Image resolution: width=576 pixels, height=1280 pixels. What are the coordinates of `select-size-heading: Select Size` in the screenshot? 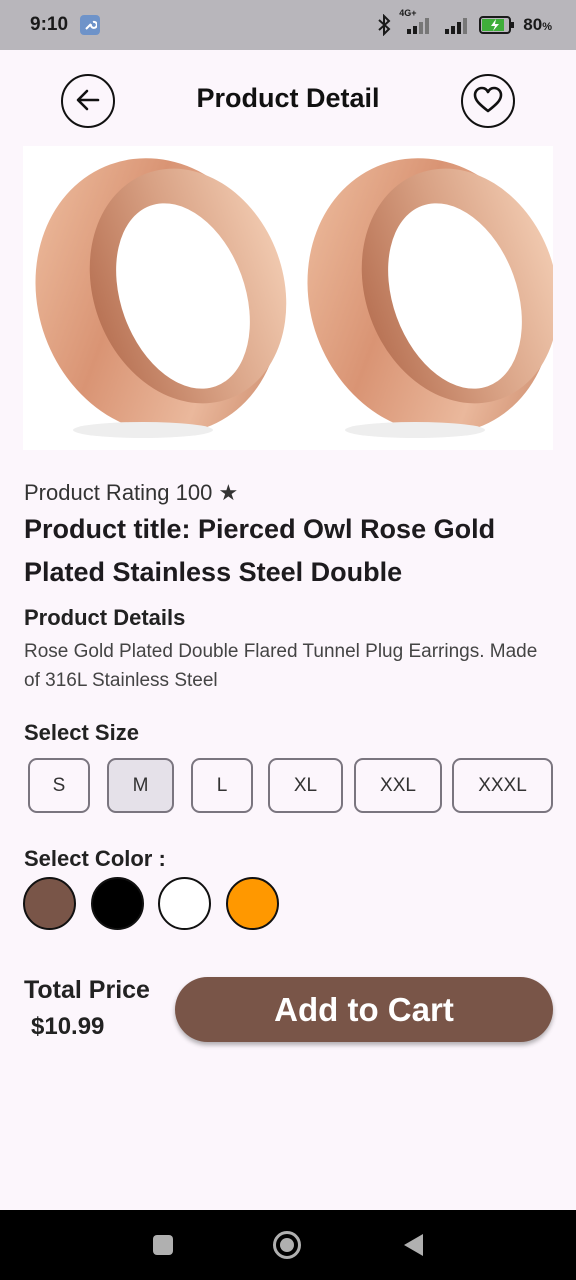 It's located at (81, 732).